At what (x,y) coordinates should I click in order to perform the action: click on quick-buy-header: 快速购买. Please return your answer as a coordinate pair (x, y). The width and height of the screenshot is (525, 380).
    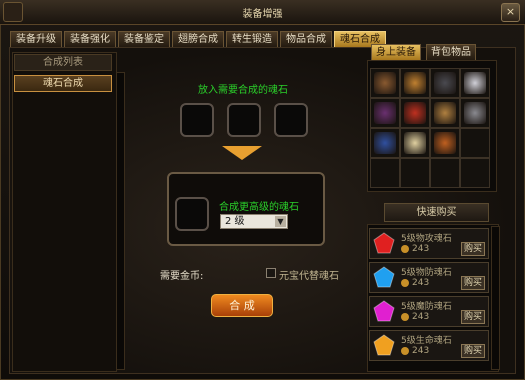
    Looking at the image, I should click on (436, 212).